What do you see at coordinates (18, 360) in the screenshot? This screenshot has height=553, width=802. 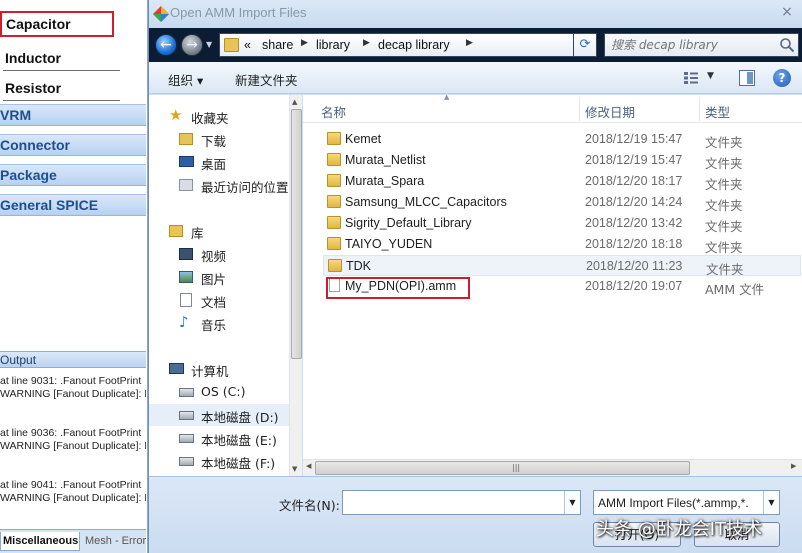 I see `output-title-text: Output` at bounding box center [18, 360].